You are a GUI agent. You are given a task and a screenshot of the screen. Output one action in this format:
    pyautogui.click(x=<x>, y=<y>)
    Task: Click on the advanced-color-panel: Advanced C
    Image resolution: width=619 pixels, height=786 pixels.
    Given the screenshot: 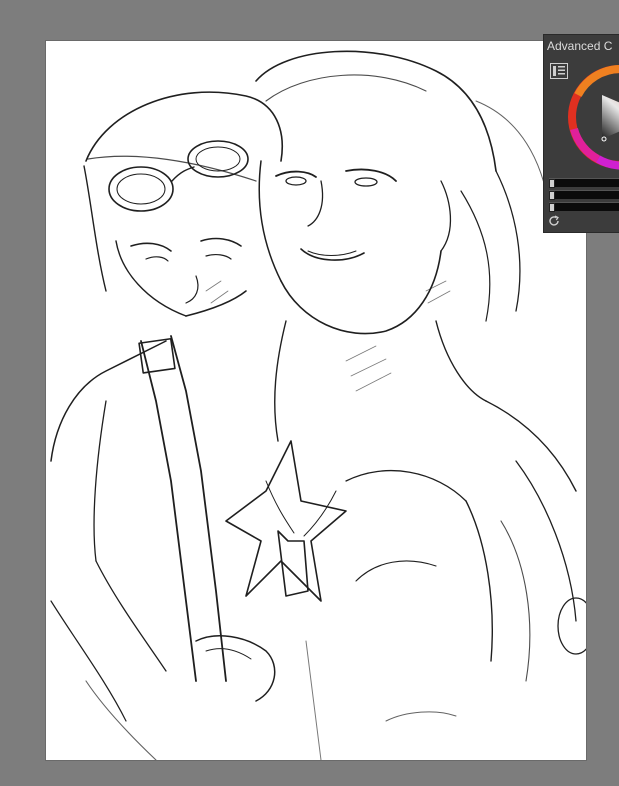 What is the action you would take?
    pyautogui.click(x=581, y=133)
    